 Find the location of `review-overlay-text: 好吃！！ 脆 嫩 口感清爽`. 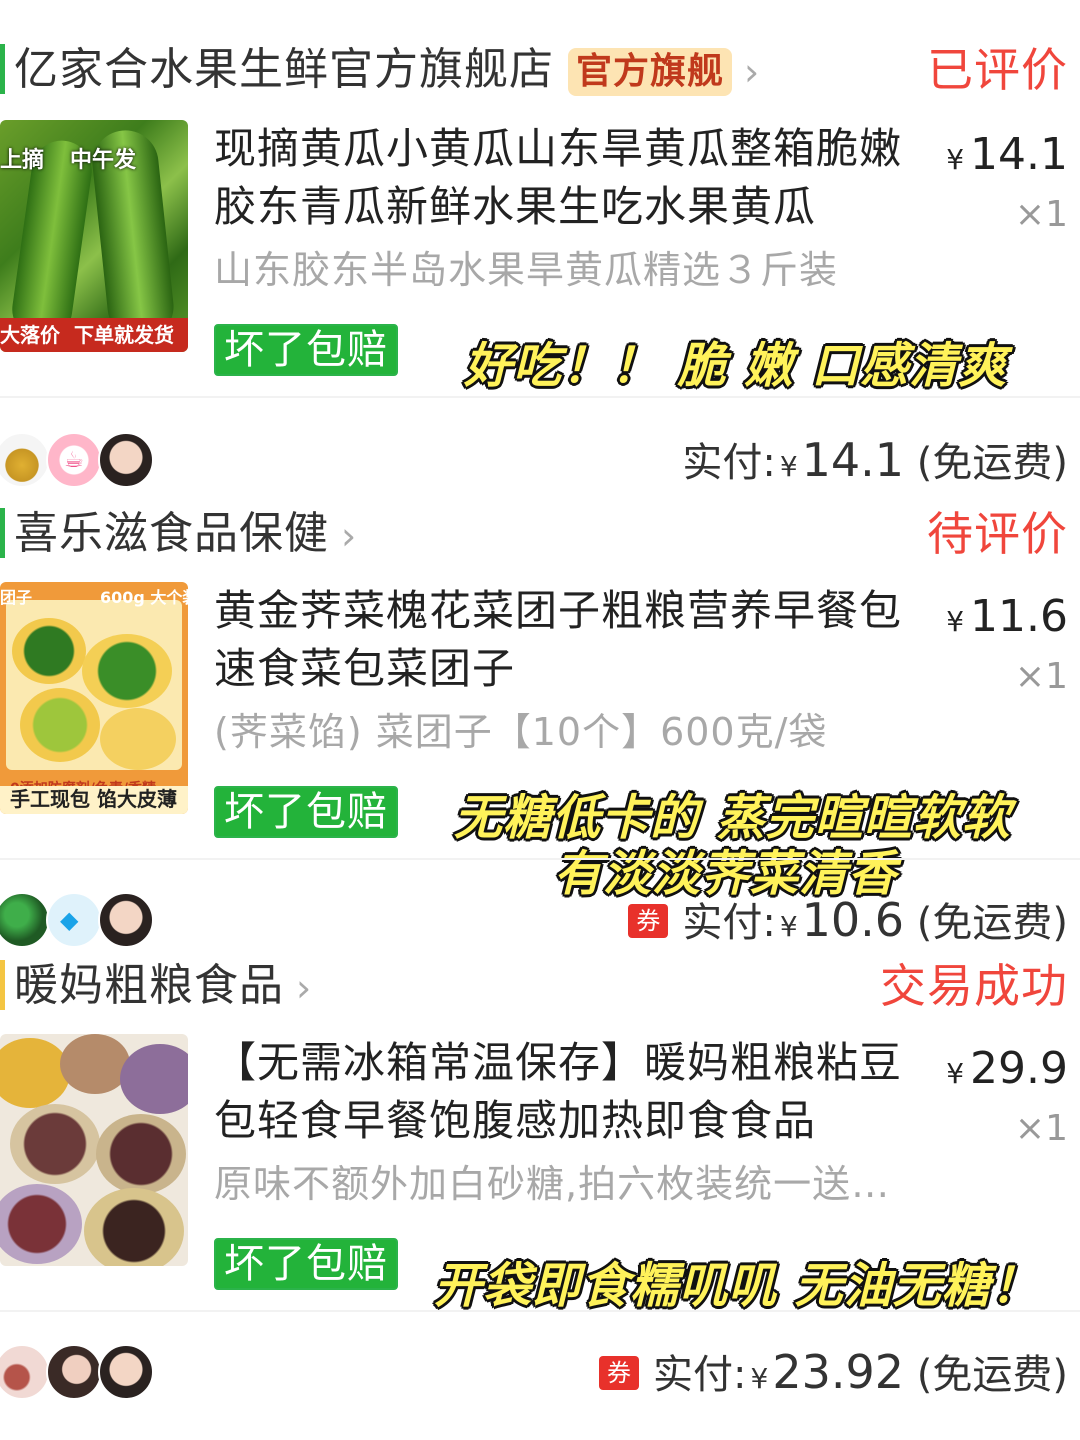

review-overlay-text: 好吃！！ 脆 嫩 口感清爽 is located at coordinates (736, 366).